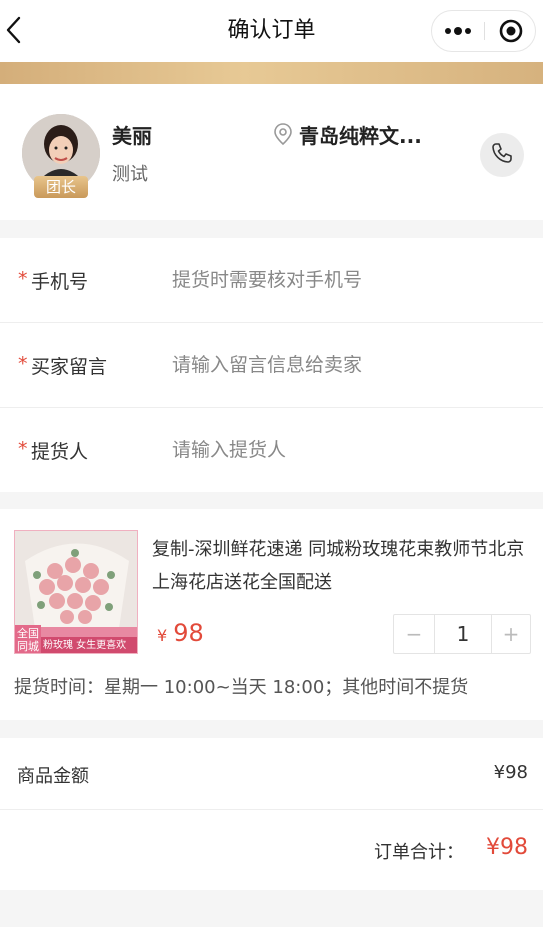 Image resolution: width=543 pixels, height=927 pixels. What do you see at coordinates (28, 633) in the screenshot?
I see `image-tag-line1: 全国` at bounding box center [28, 633].